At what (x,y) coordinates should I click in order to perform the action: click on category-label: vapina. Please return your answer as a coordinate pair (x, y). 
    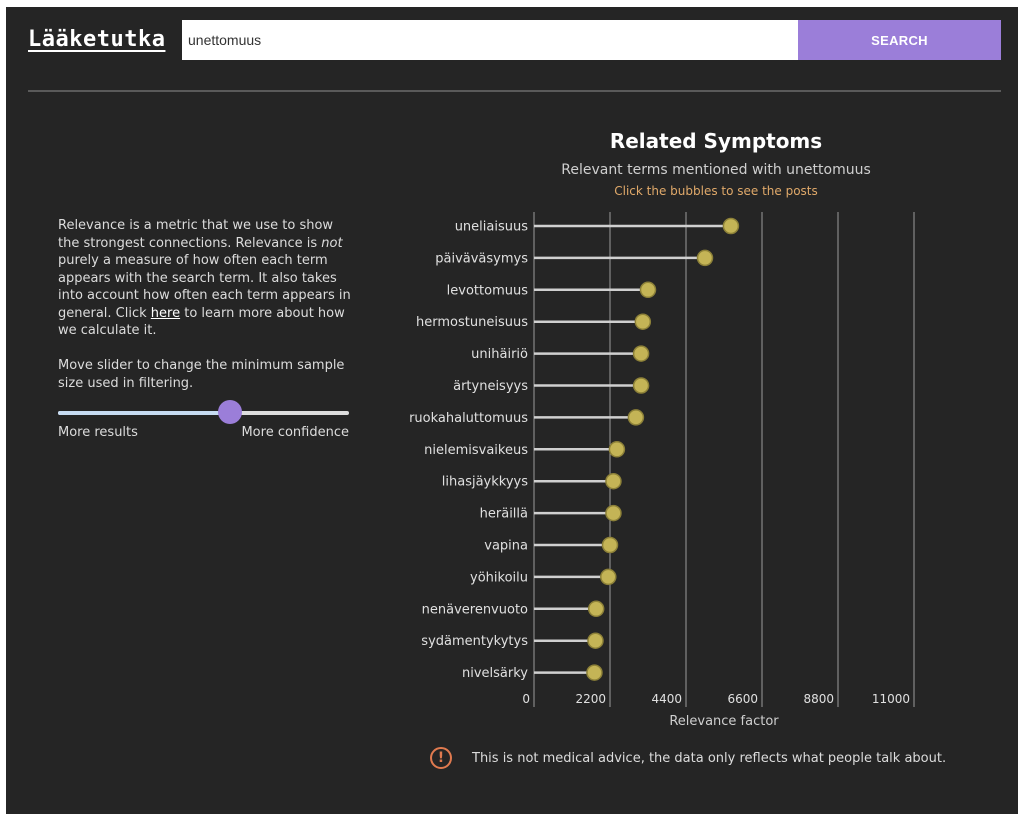
    Looking at the image, I should click on (506, 546).